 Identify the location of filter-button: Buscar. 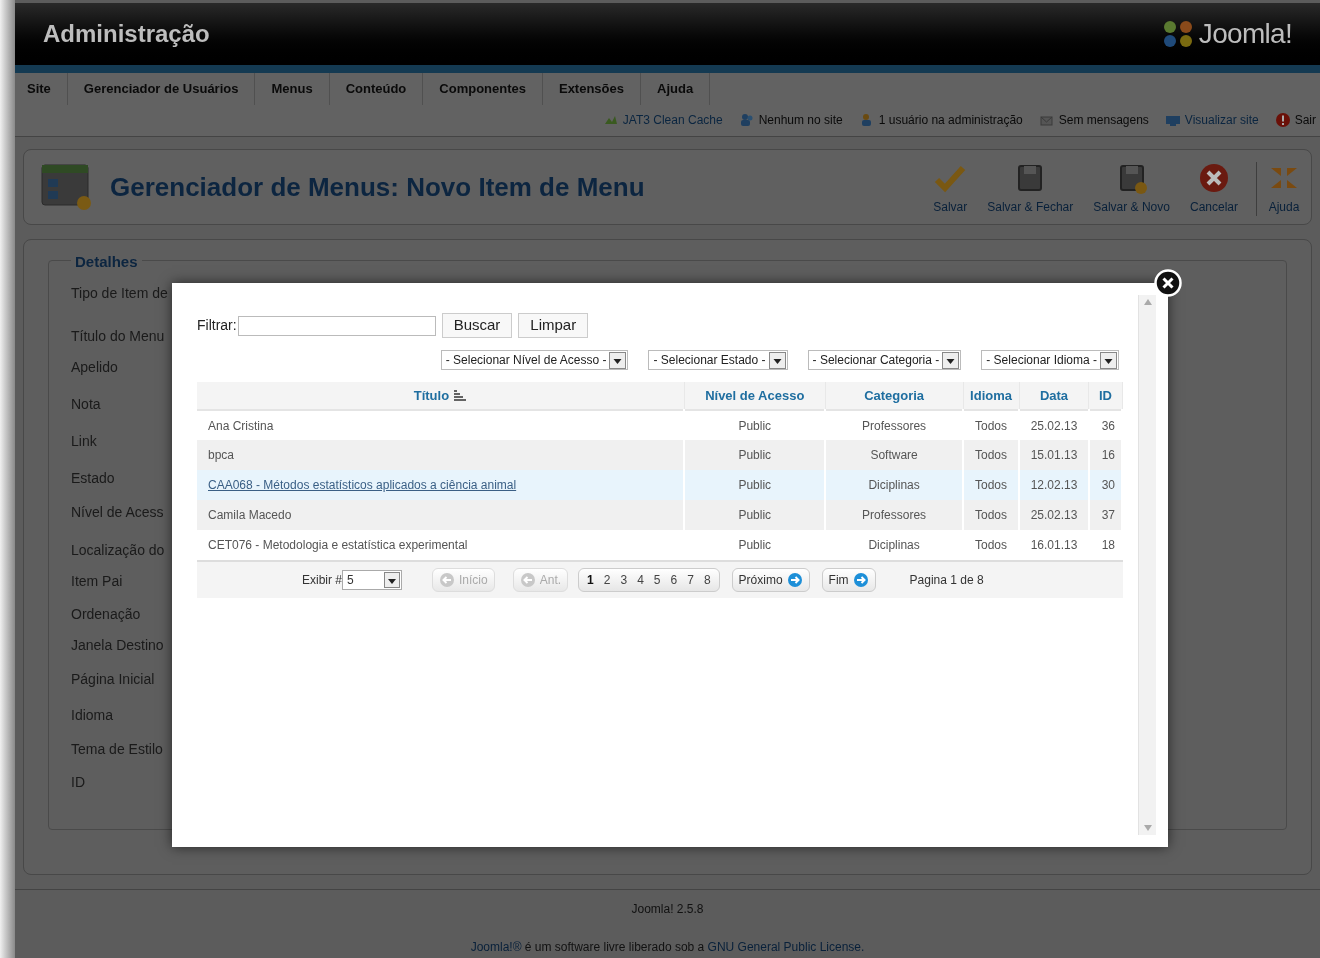
(477, 325).